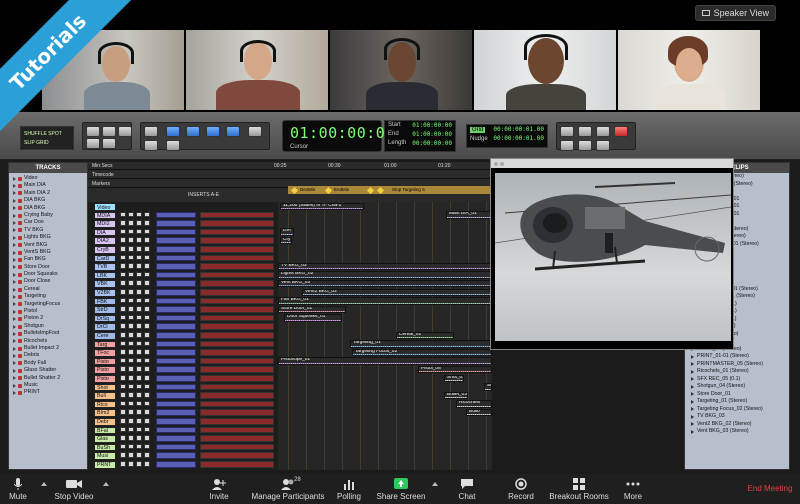 The height and width of the screenshot is (504, 800). What do you see at coordinates (219, 489) in the screenshot?
I see `invite-button: Invite` at bounding box center [219, 489].